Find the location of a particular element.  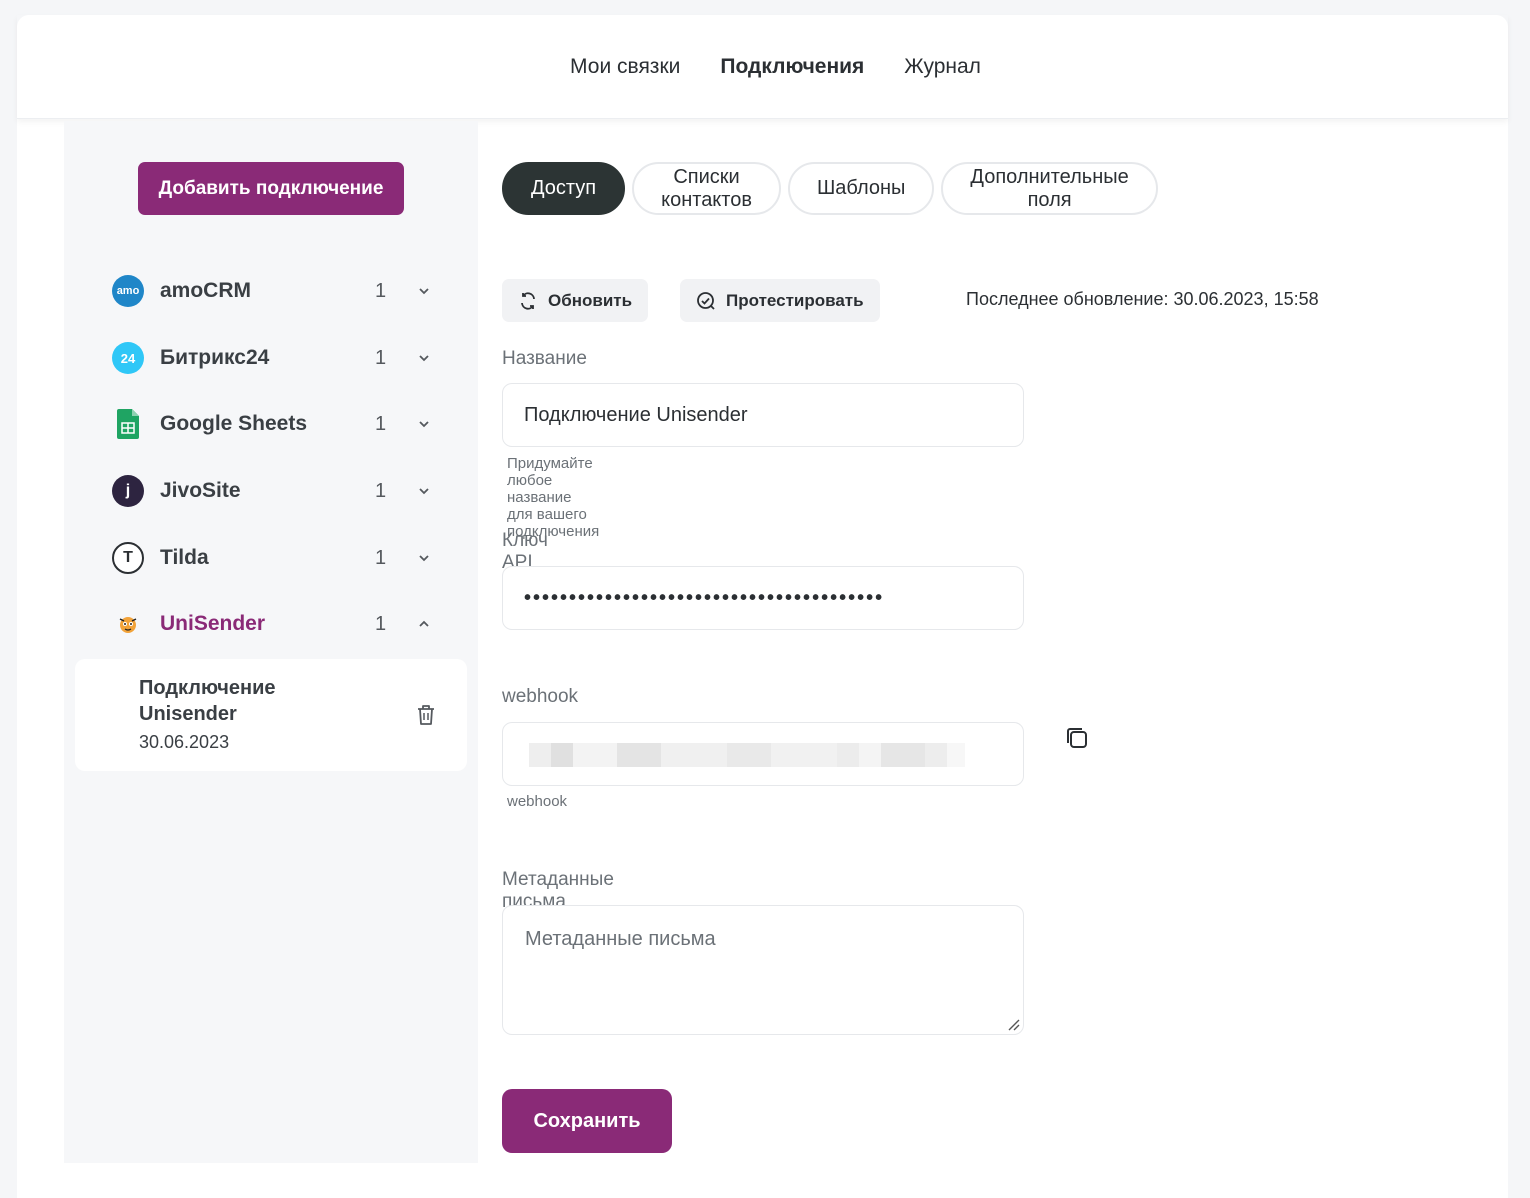

refresh-button: Обновить is located at coordinates (575, 300).